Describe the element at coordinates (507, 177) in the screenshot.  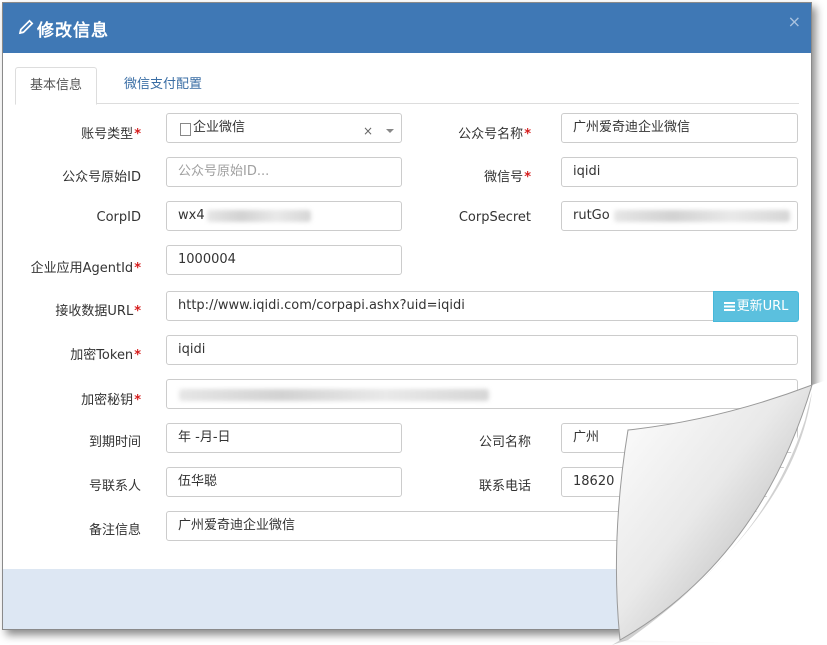
I see `wechat-id-label: 微信号*` at that location.